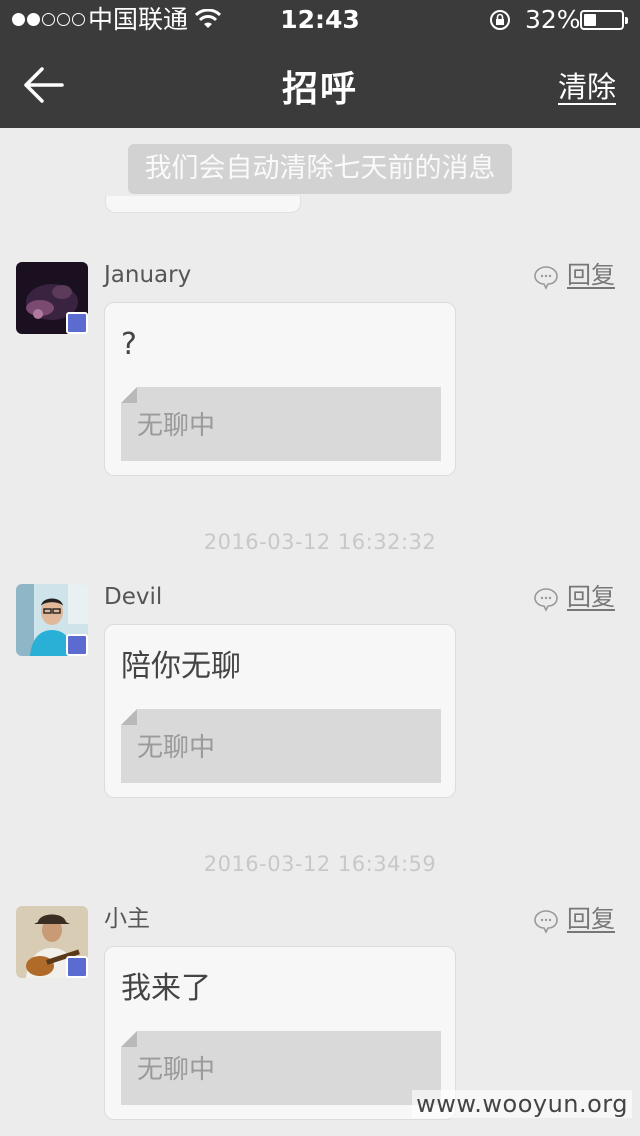  Describe the element at coordinates (320, 542) in the screenshot. I see `message-timestamp: 2016-03-12 16:32:32` at that location.